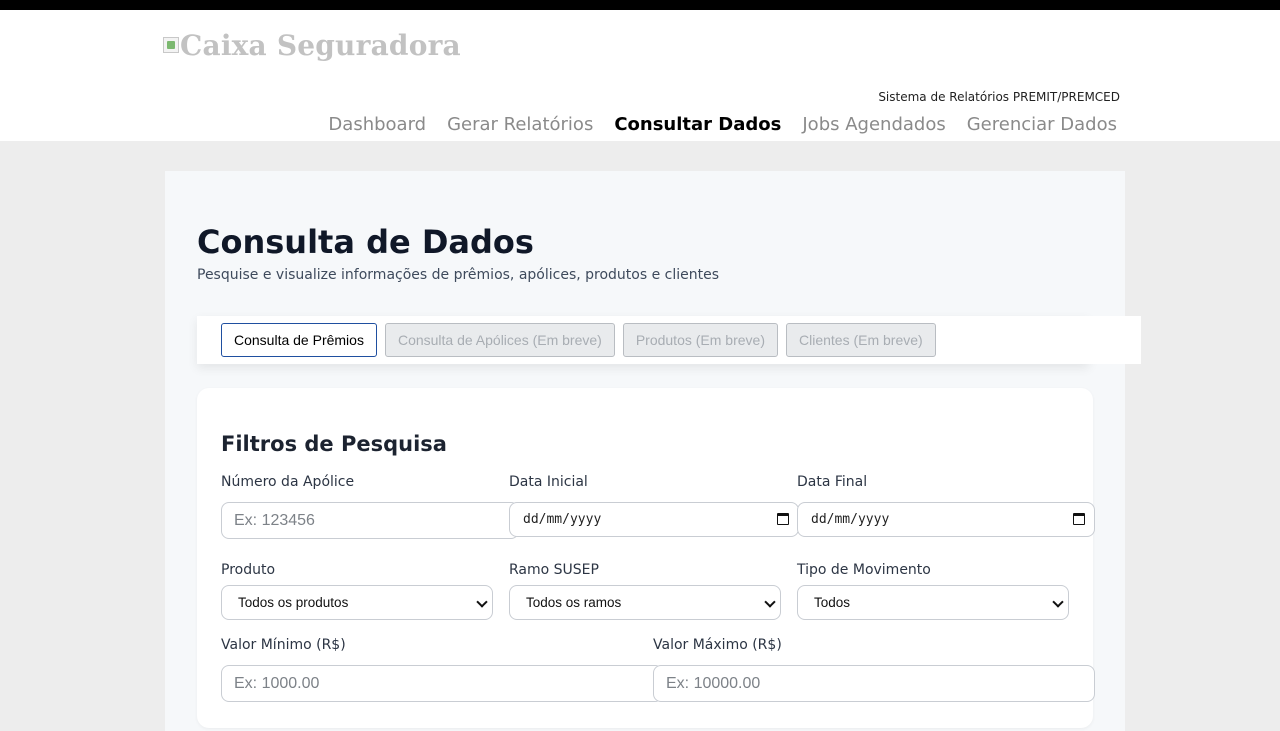 Image resolution: width=1280 pixels, height=731 pixels. Describe the element at coordinates (370, 520) in the screenshot. I see `policy-number-input: Ex: 123456` at that location.